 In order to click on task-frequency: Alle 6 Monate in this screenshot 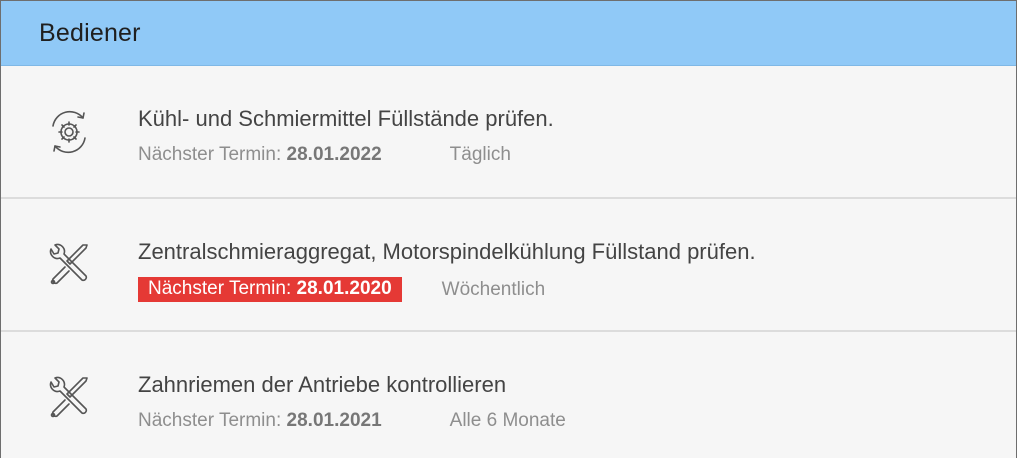, I will do `click(507, 420)`.